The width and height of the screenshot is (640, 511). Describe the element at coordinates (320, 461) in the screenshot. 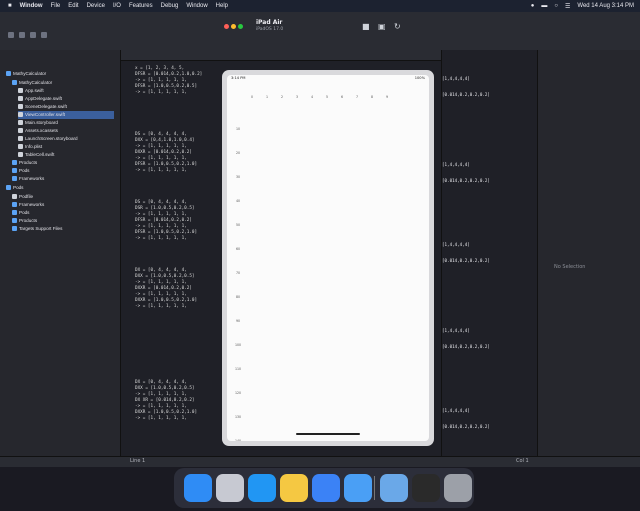

I see `editor-status-bar: Line 1 Col 1` at that location.